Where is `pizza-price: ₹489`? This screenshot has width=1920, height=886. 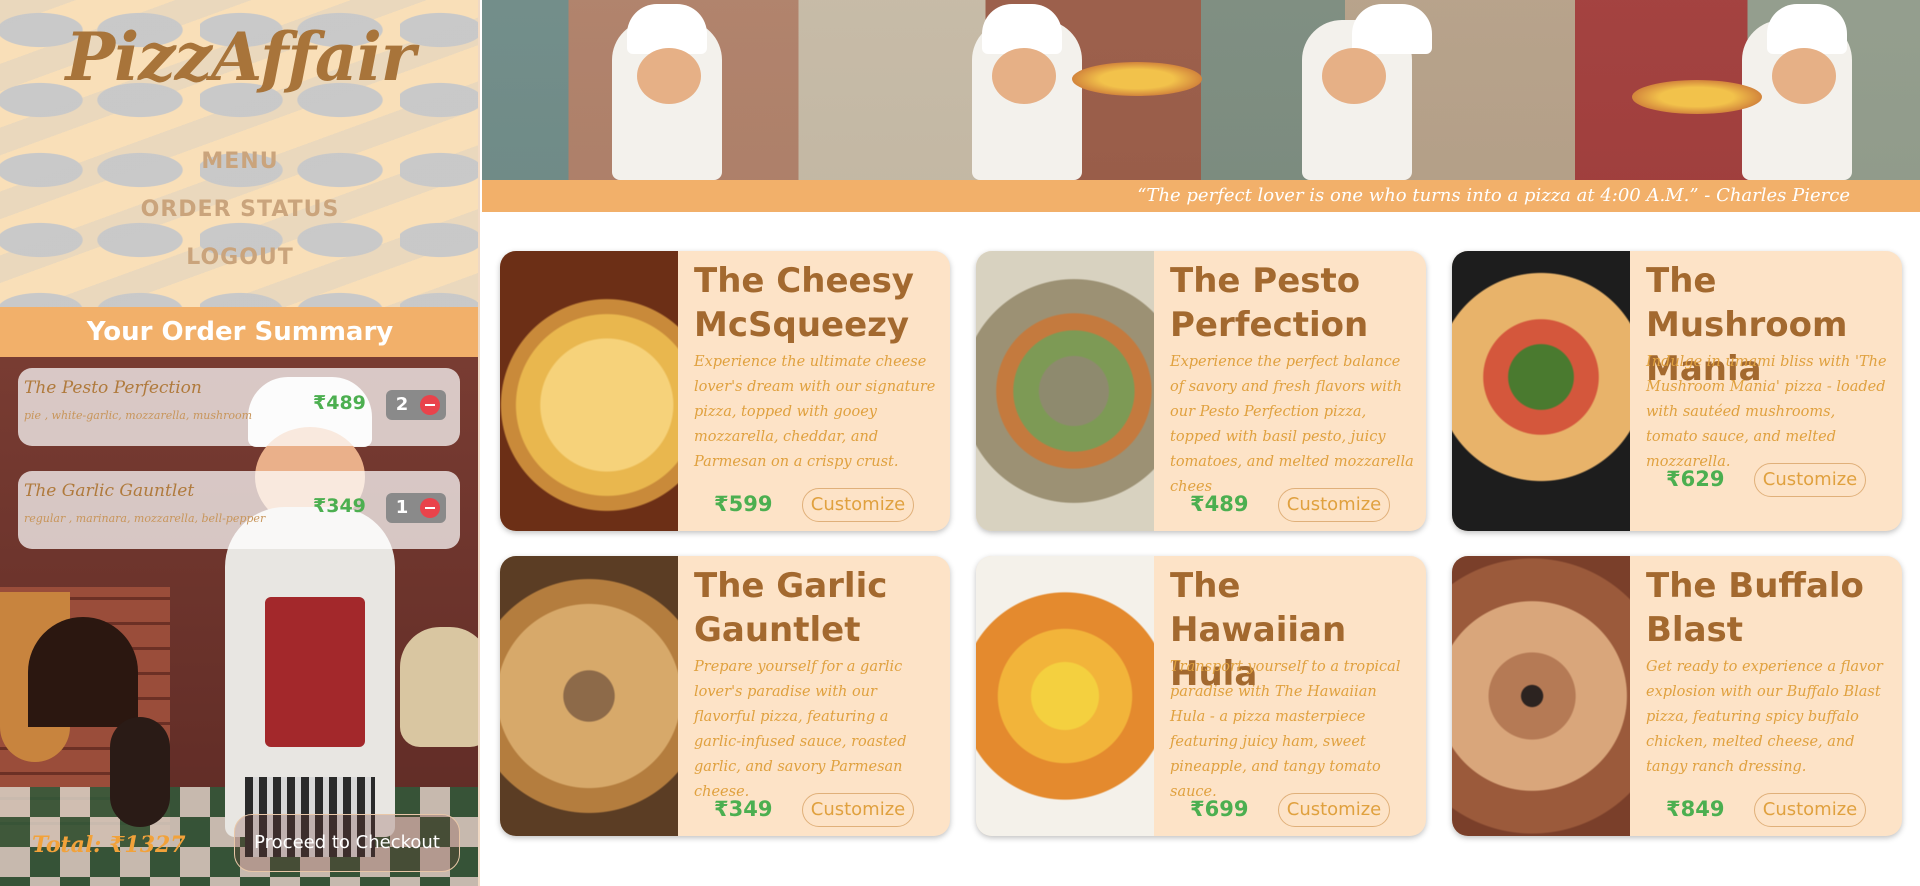
pizza-price: ₹489 is located at coordinates (1219, 504).